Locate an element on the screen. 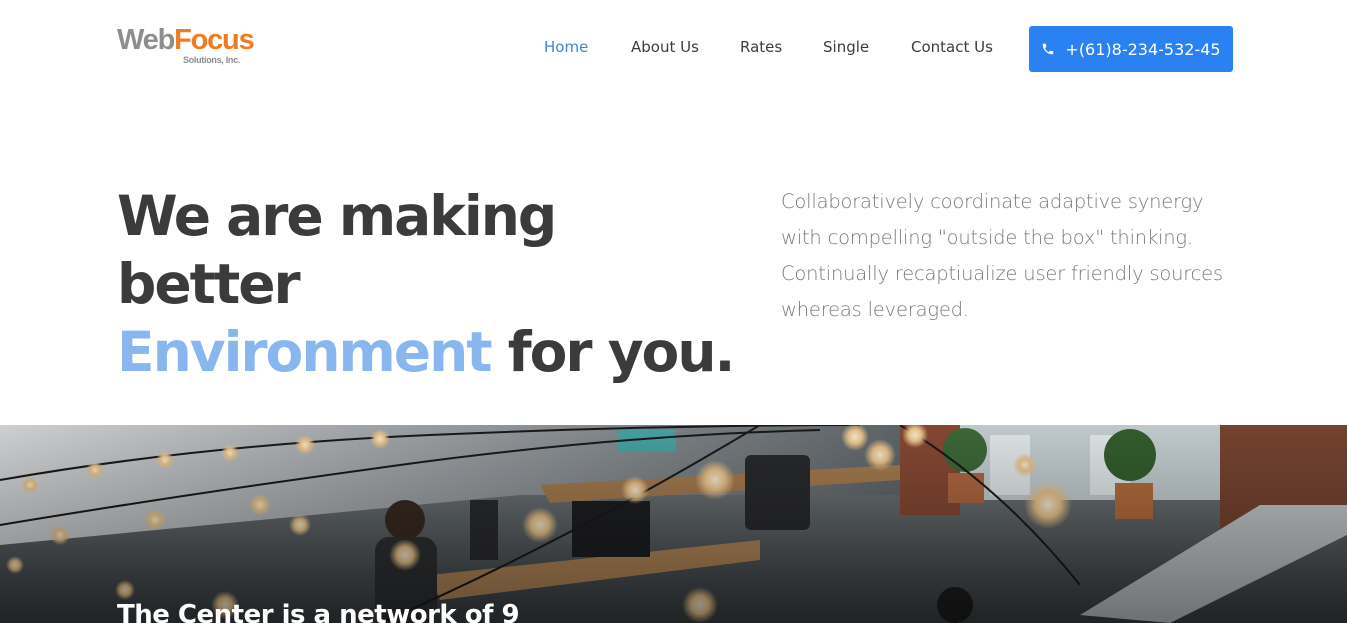  phone-call-button: +(61)8-234-532-45 is located at coordinates (1131, 49).